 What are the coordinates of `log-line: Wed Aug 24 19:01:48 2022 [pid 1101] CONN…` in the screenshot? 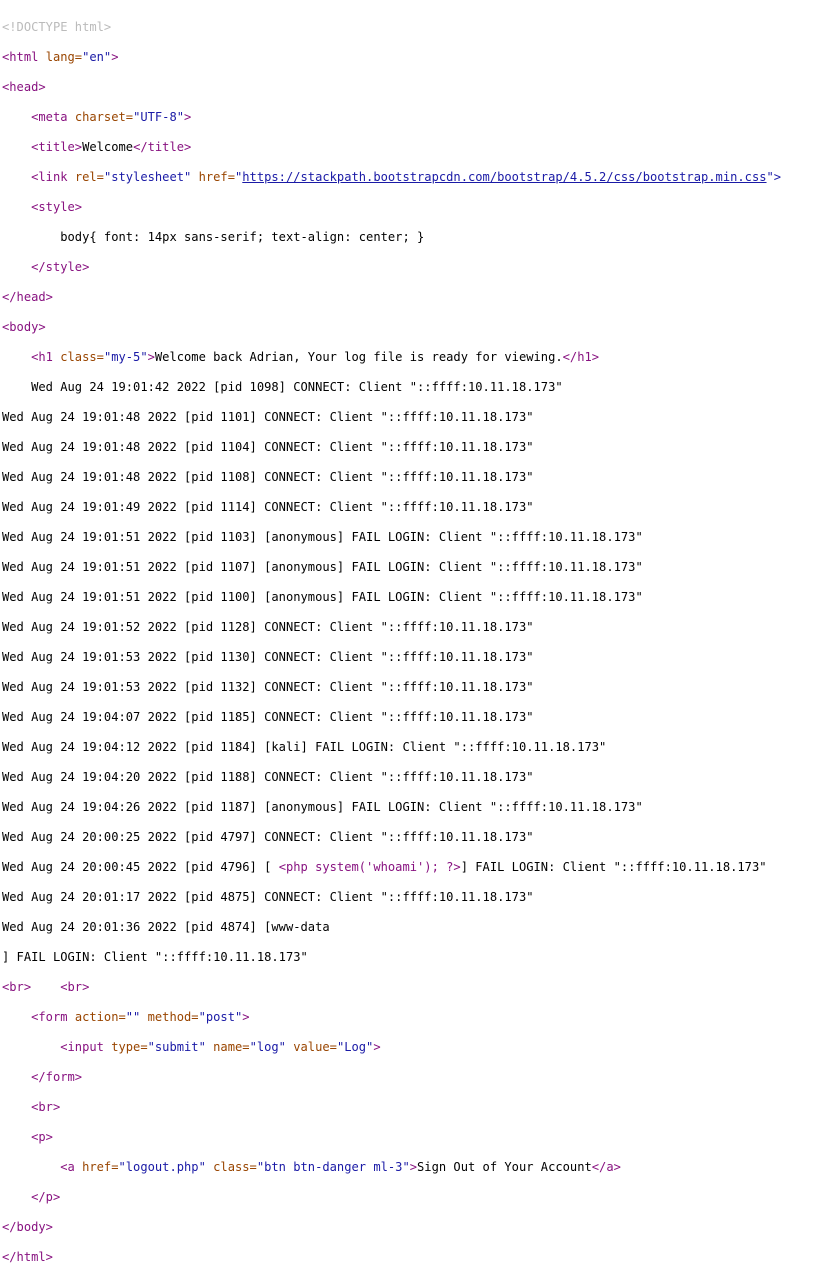 It's located at (268, 417).